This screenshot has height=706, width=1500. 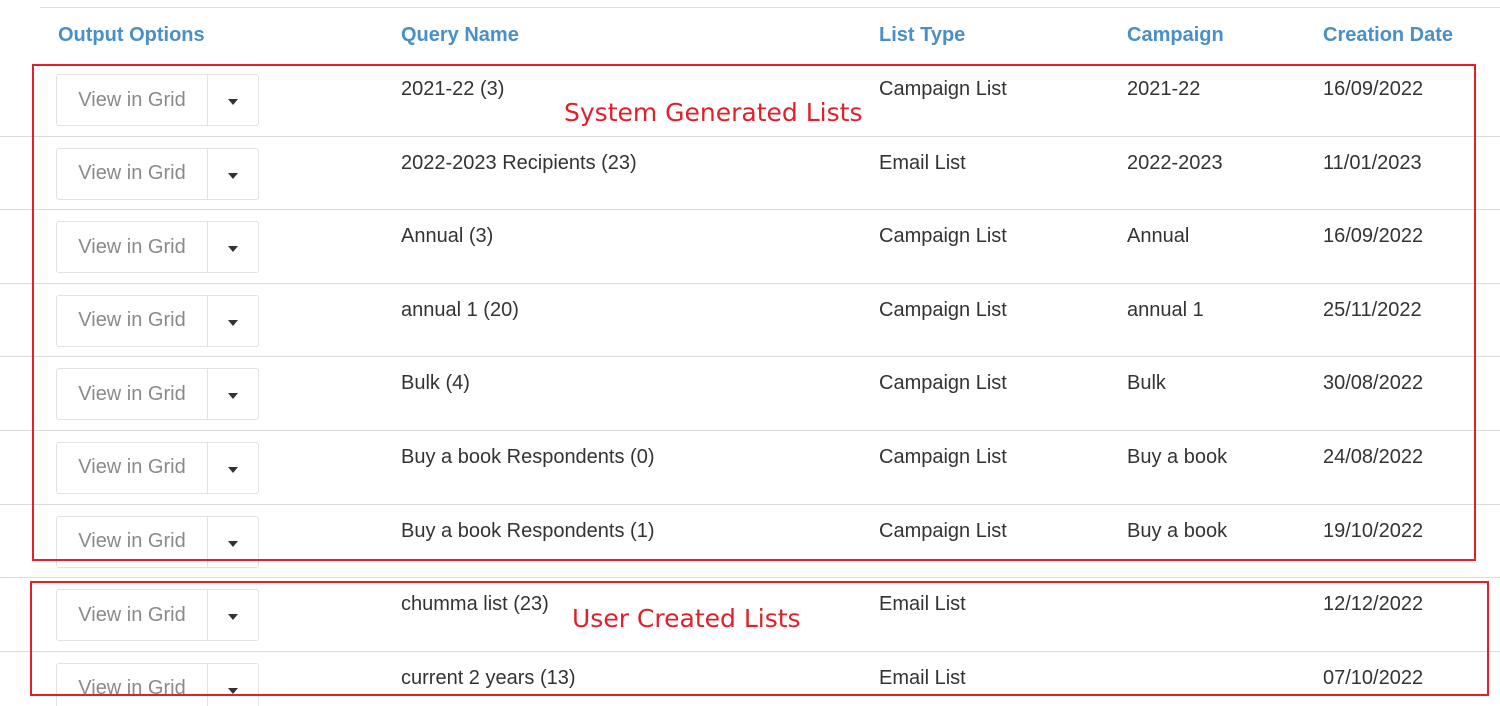 I want to click on header-campaign: Campaign, so click(x=1175, y=35).